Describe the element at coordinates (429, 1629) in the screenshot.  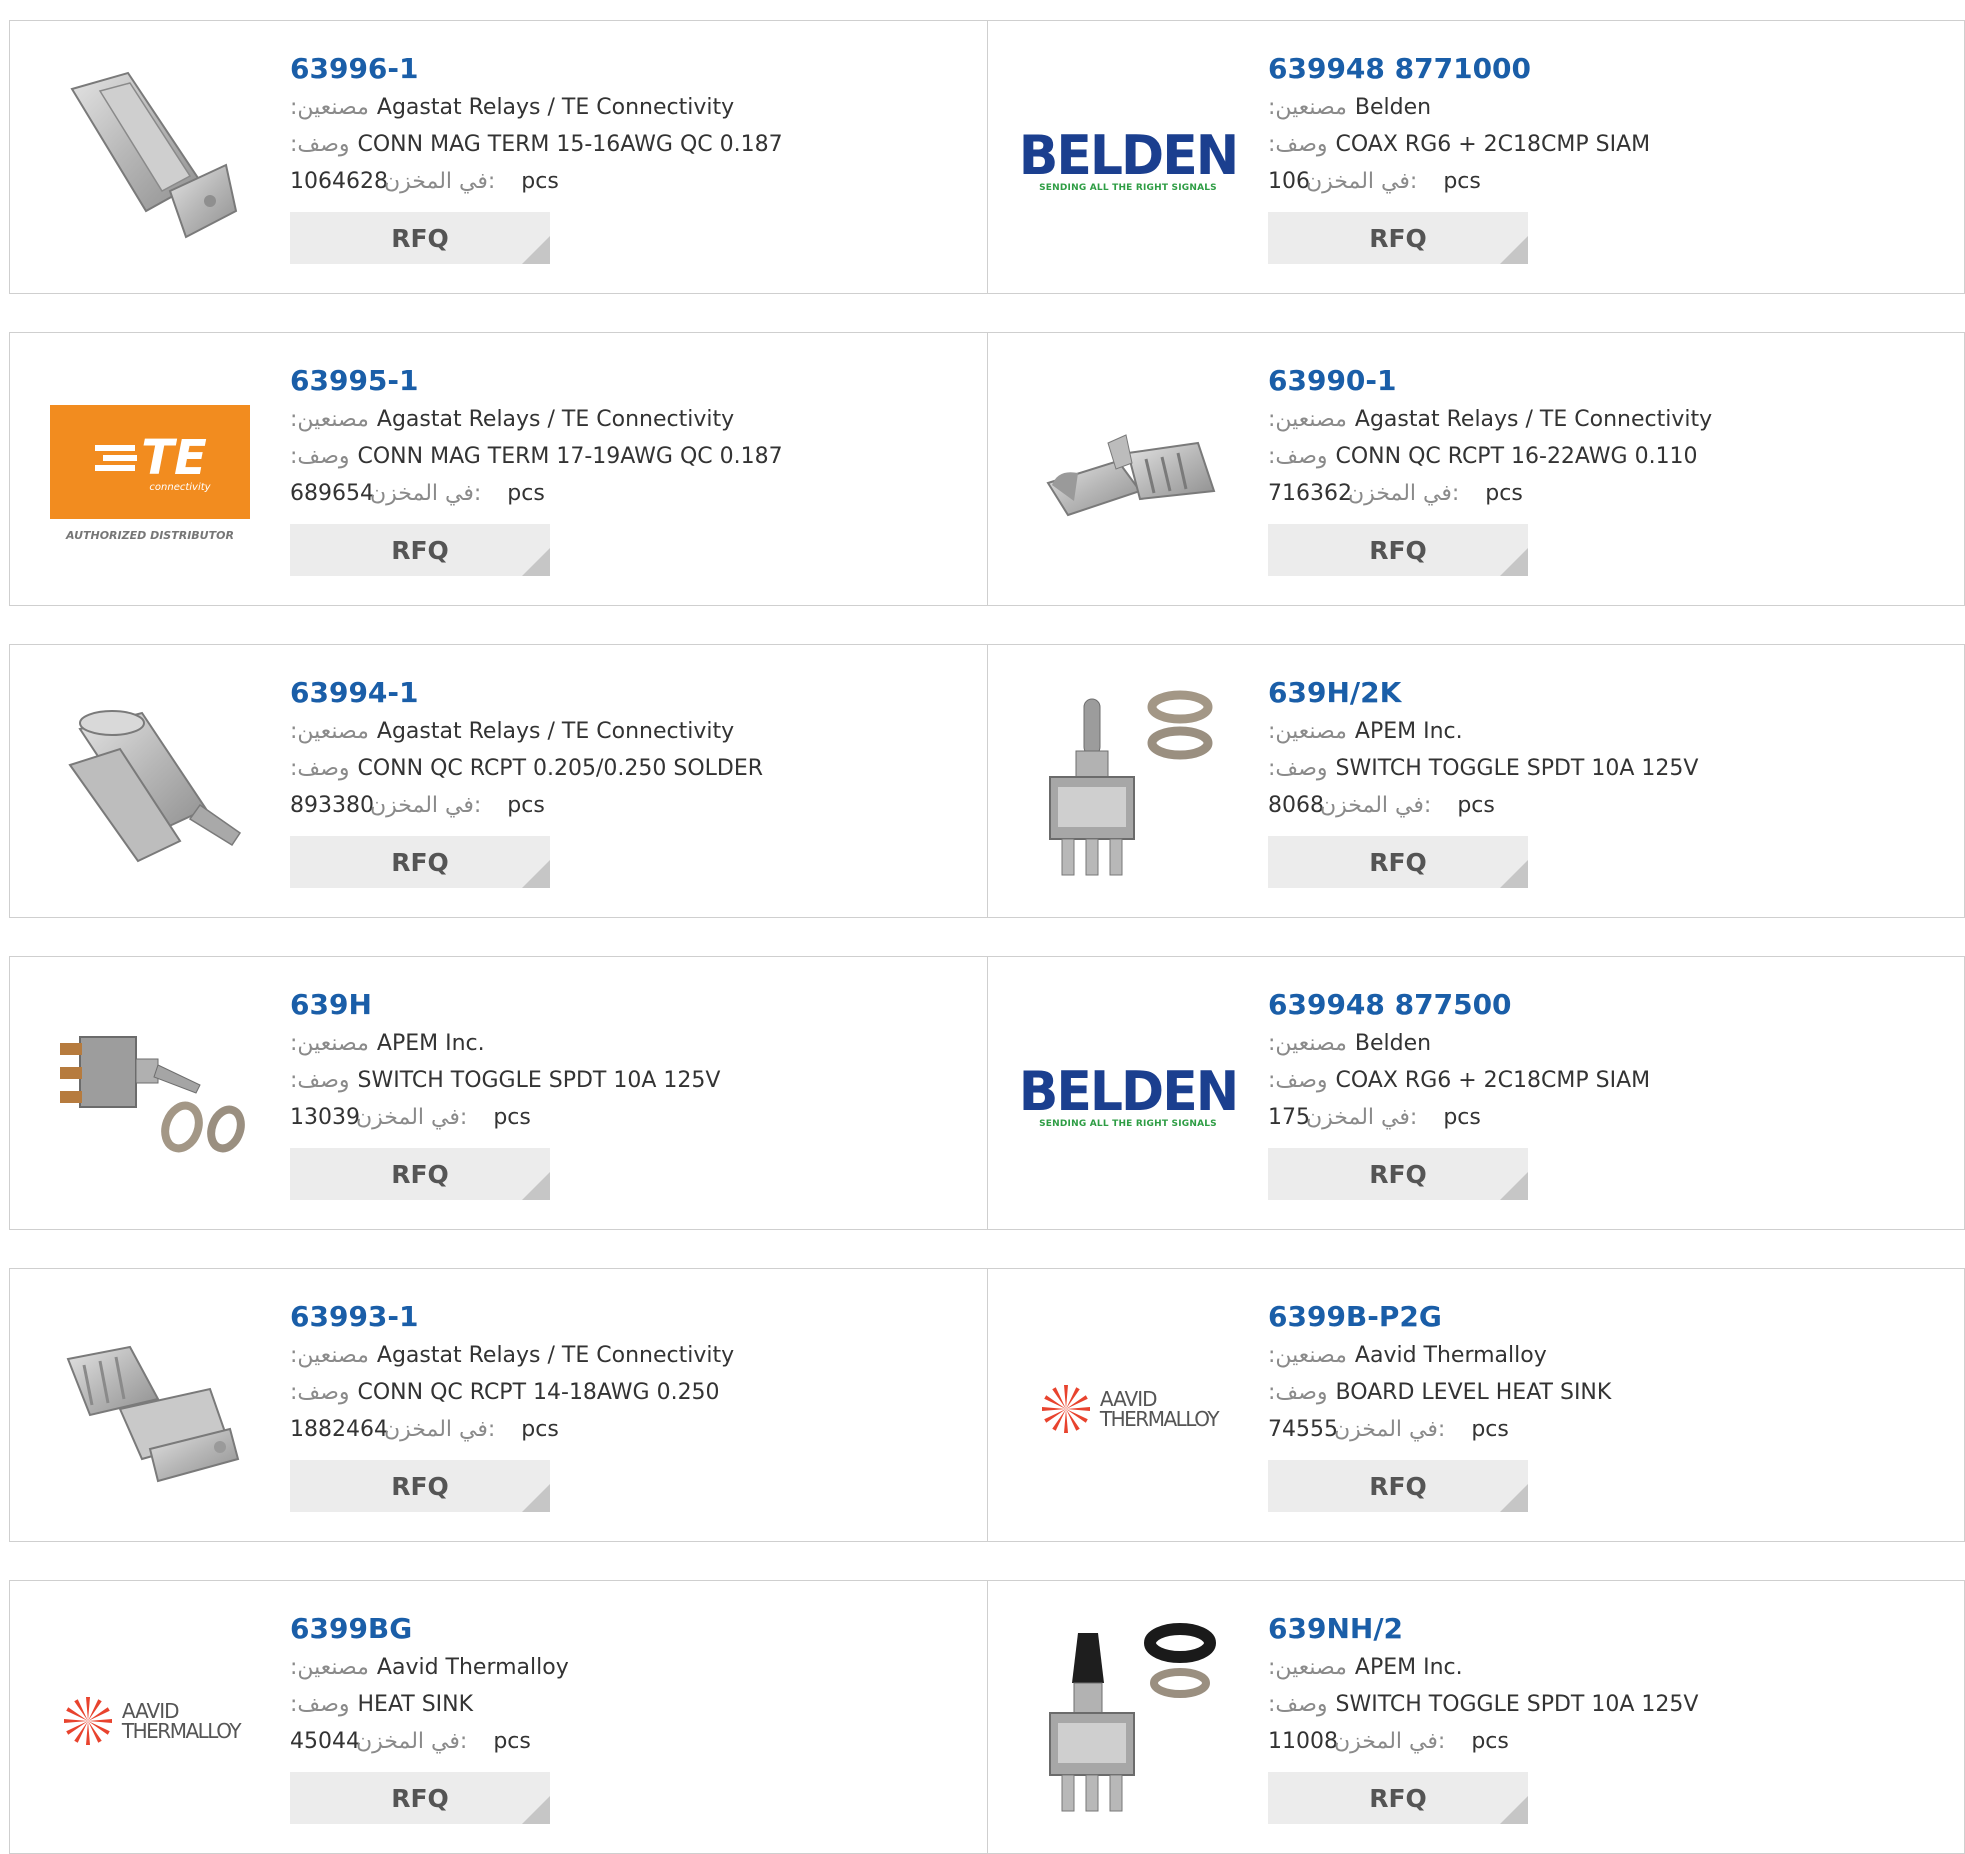
I see `part-number-link: 6399BG` at that location.